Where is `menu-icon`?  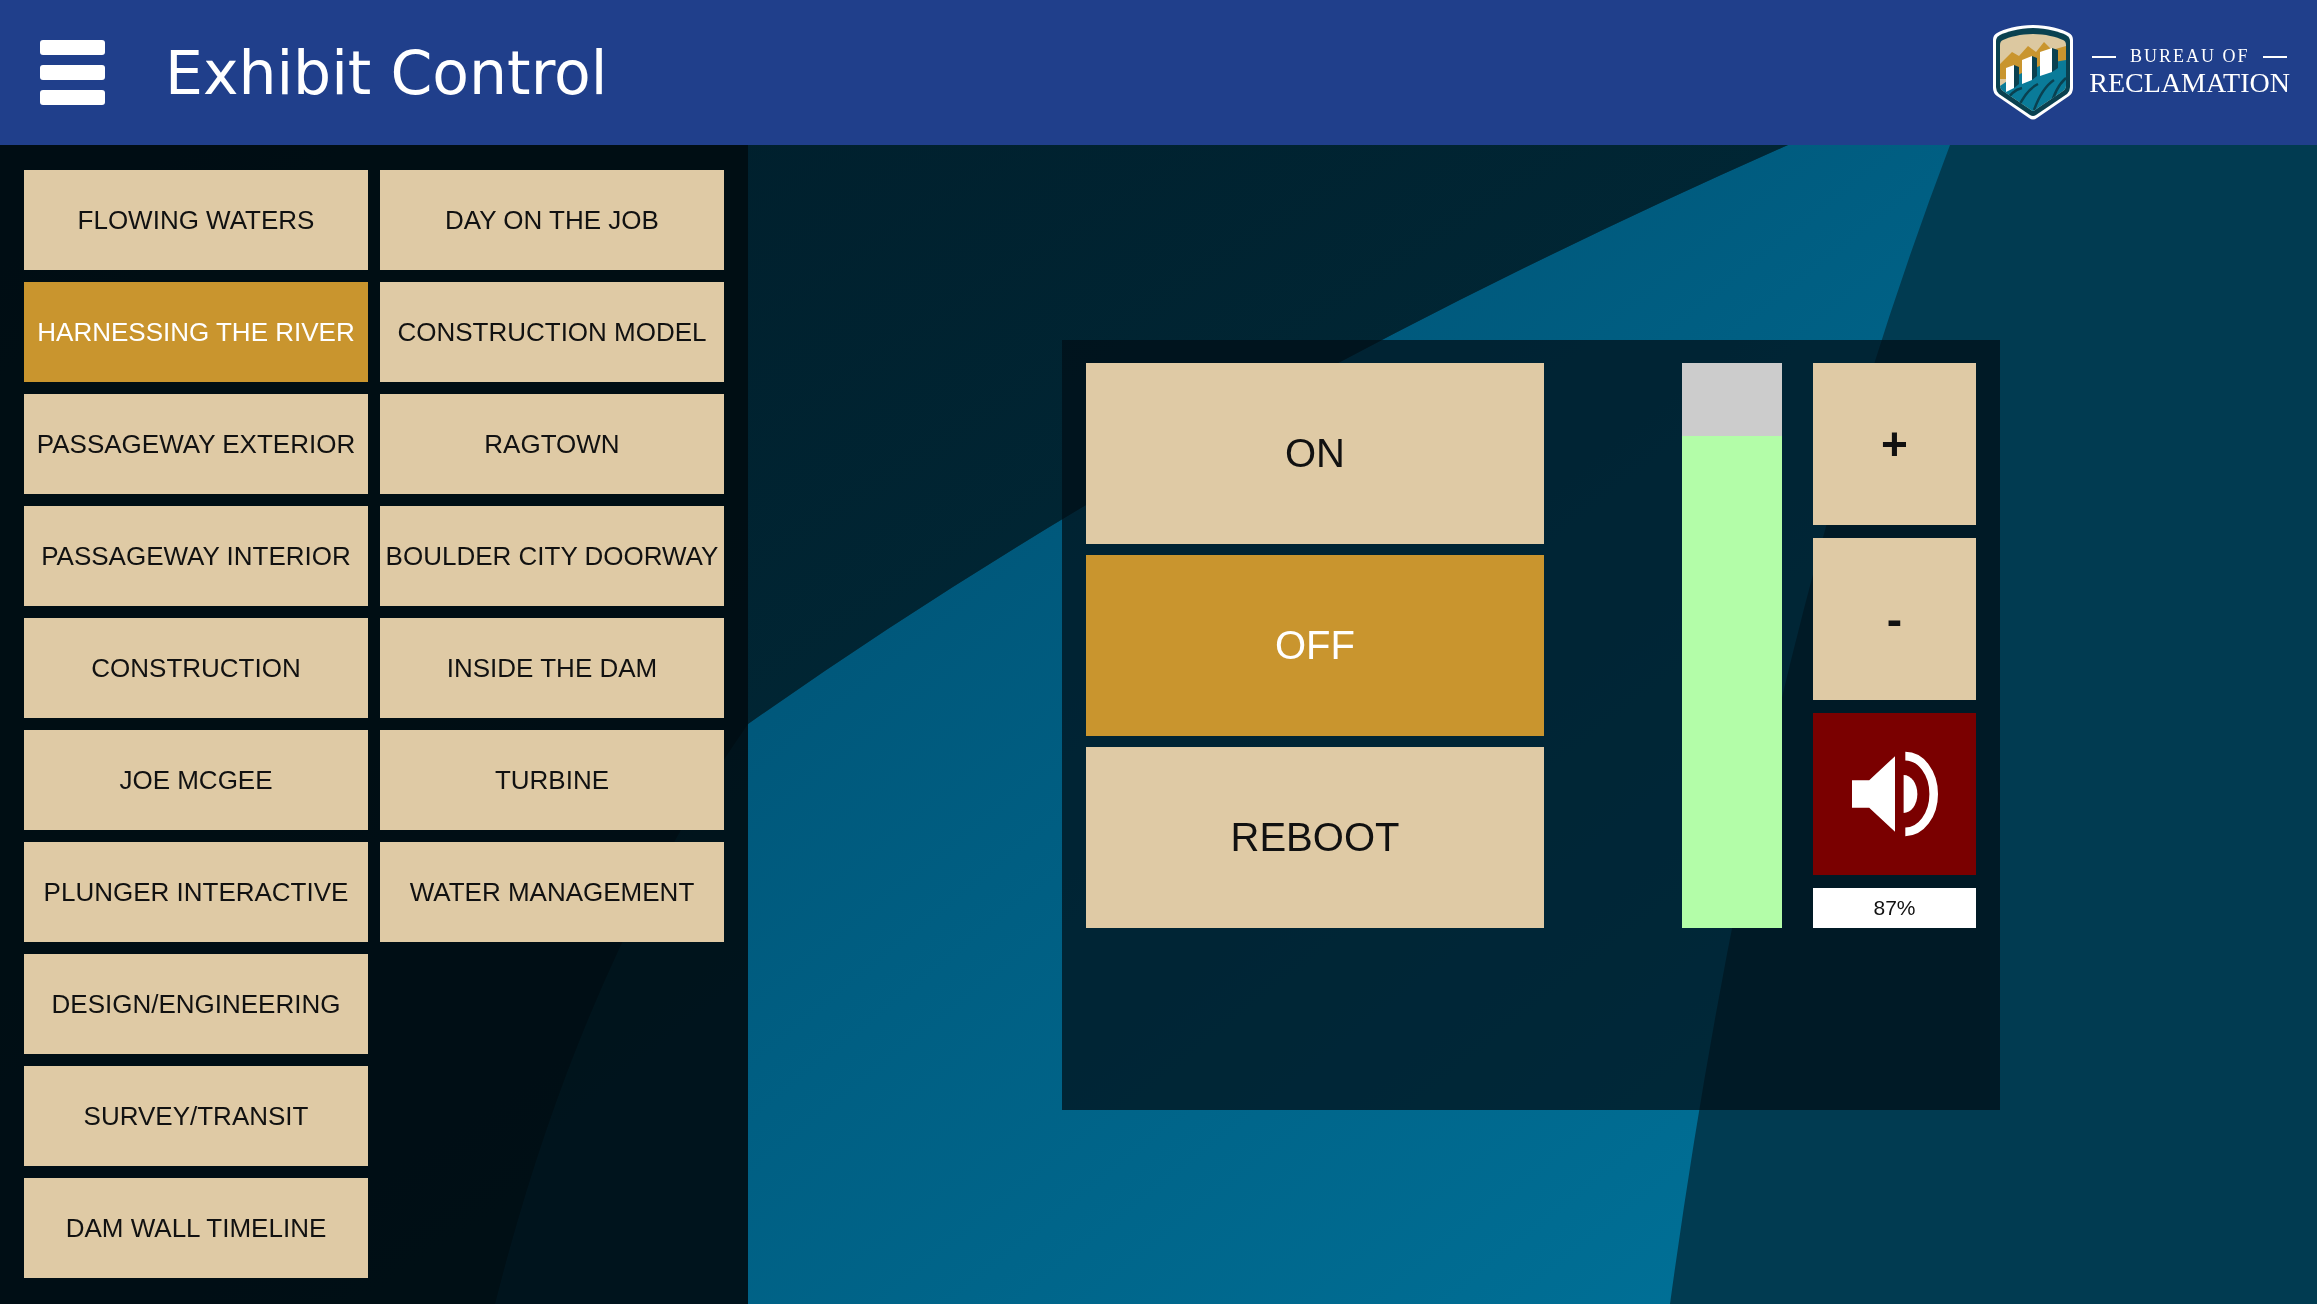 menu-icon is located at coordinates (72, 72).